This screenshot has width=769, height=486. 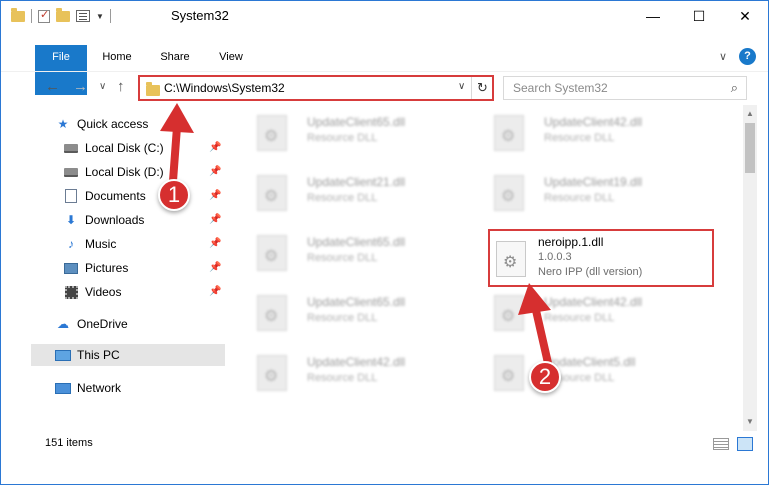 I want to click on window-title: System32, so click(x=200, y=15).